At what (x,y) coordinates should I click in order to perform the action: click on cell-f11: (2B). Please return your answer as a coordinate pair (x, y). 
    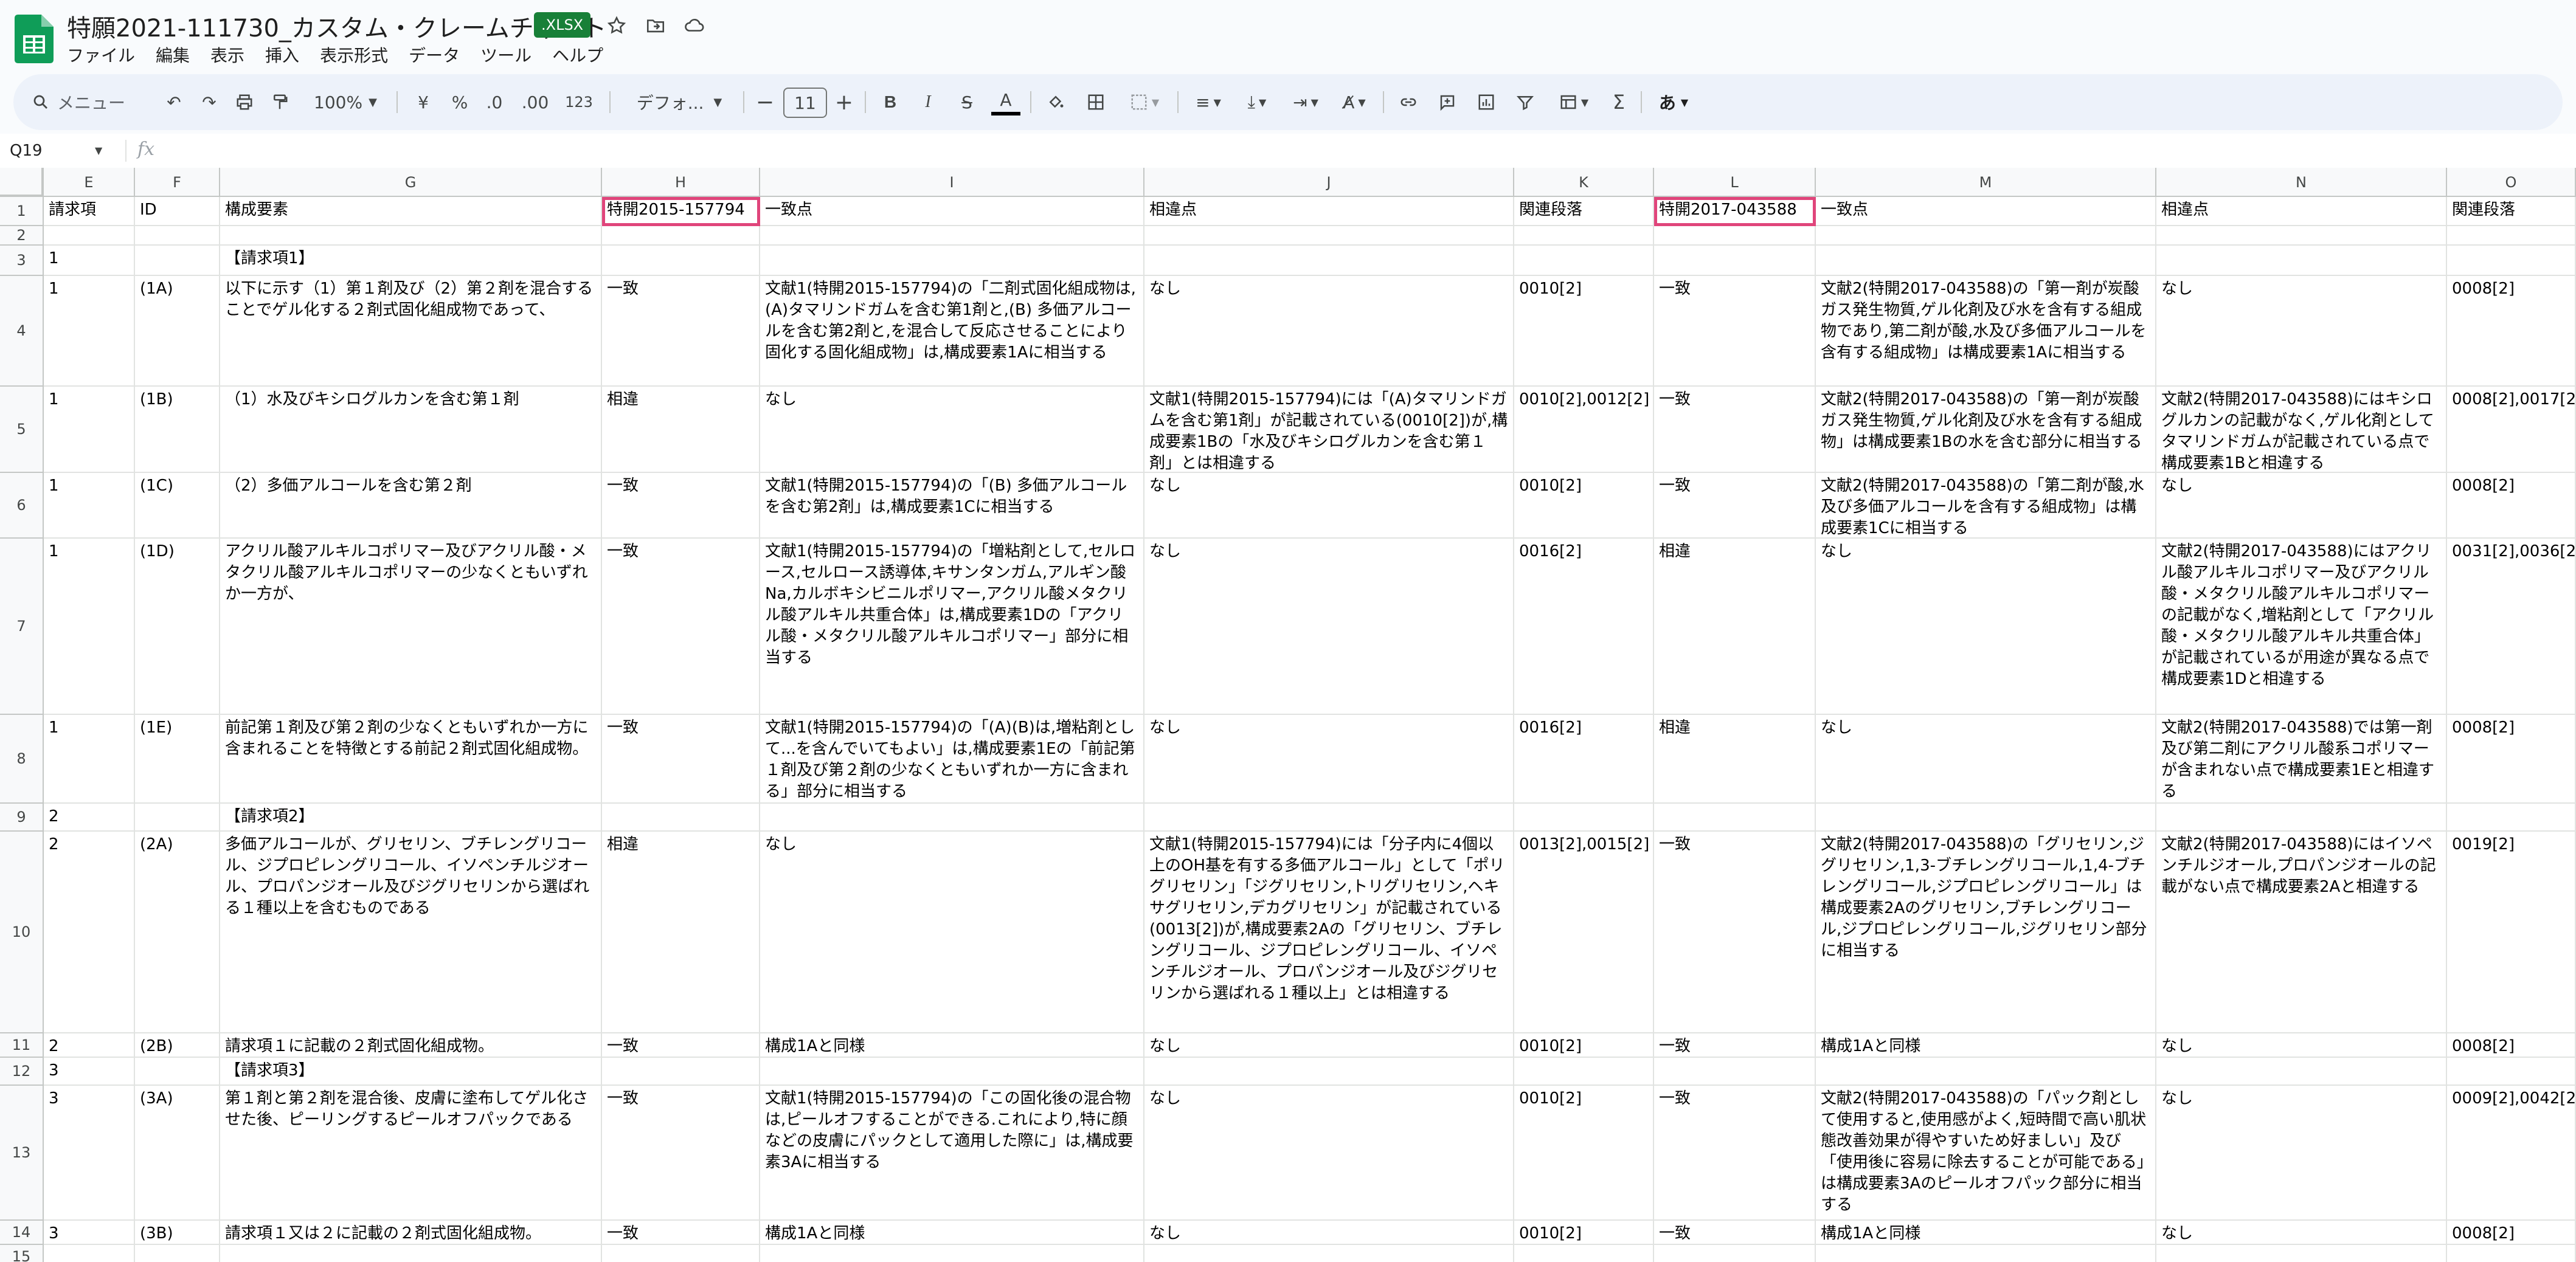
    Looking at the image, I should click on (177, 1045).